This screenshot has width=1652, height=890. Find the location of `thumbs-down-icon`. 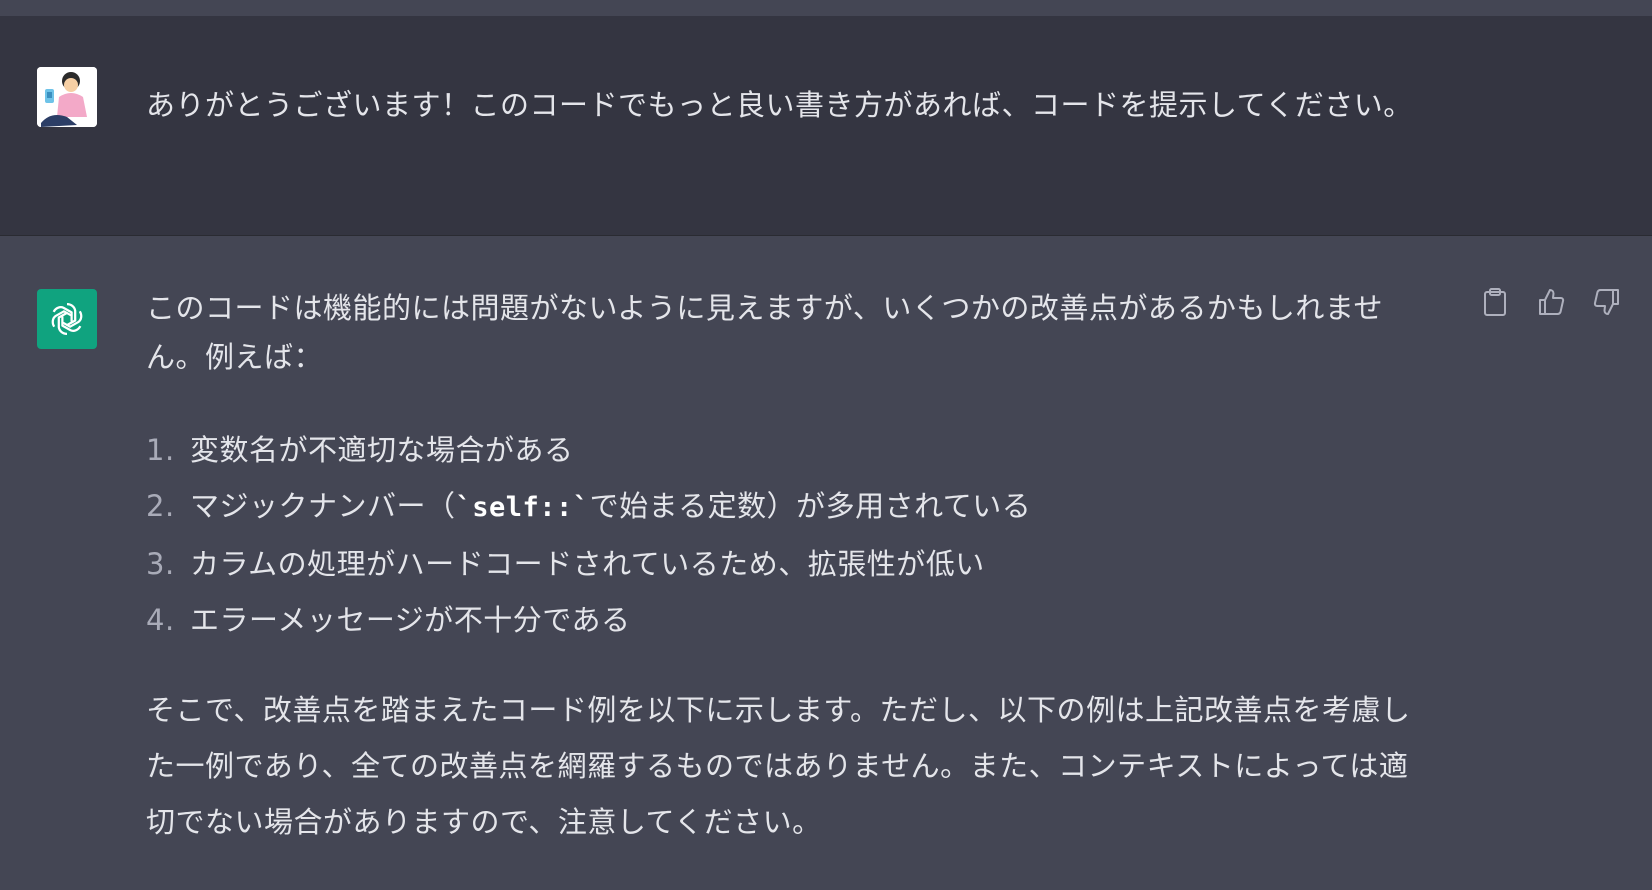

thumbs-down-icon is located at coordinates (1606, 302).